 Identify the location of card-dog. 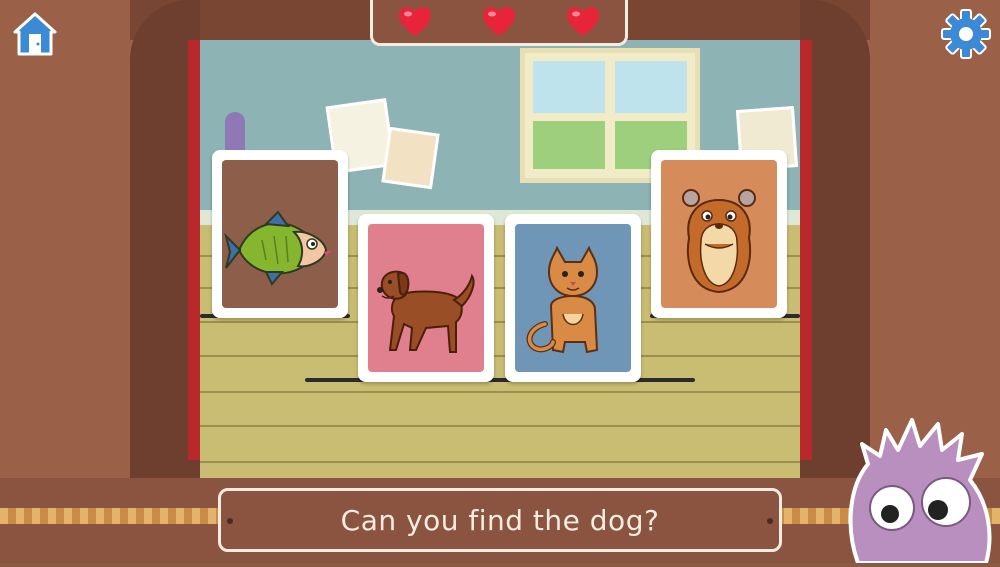
(426, 298).